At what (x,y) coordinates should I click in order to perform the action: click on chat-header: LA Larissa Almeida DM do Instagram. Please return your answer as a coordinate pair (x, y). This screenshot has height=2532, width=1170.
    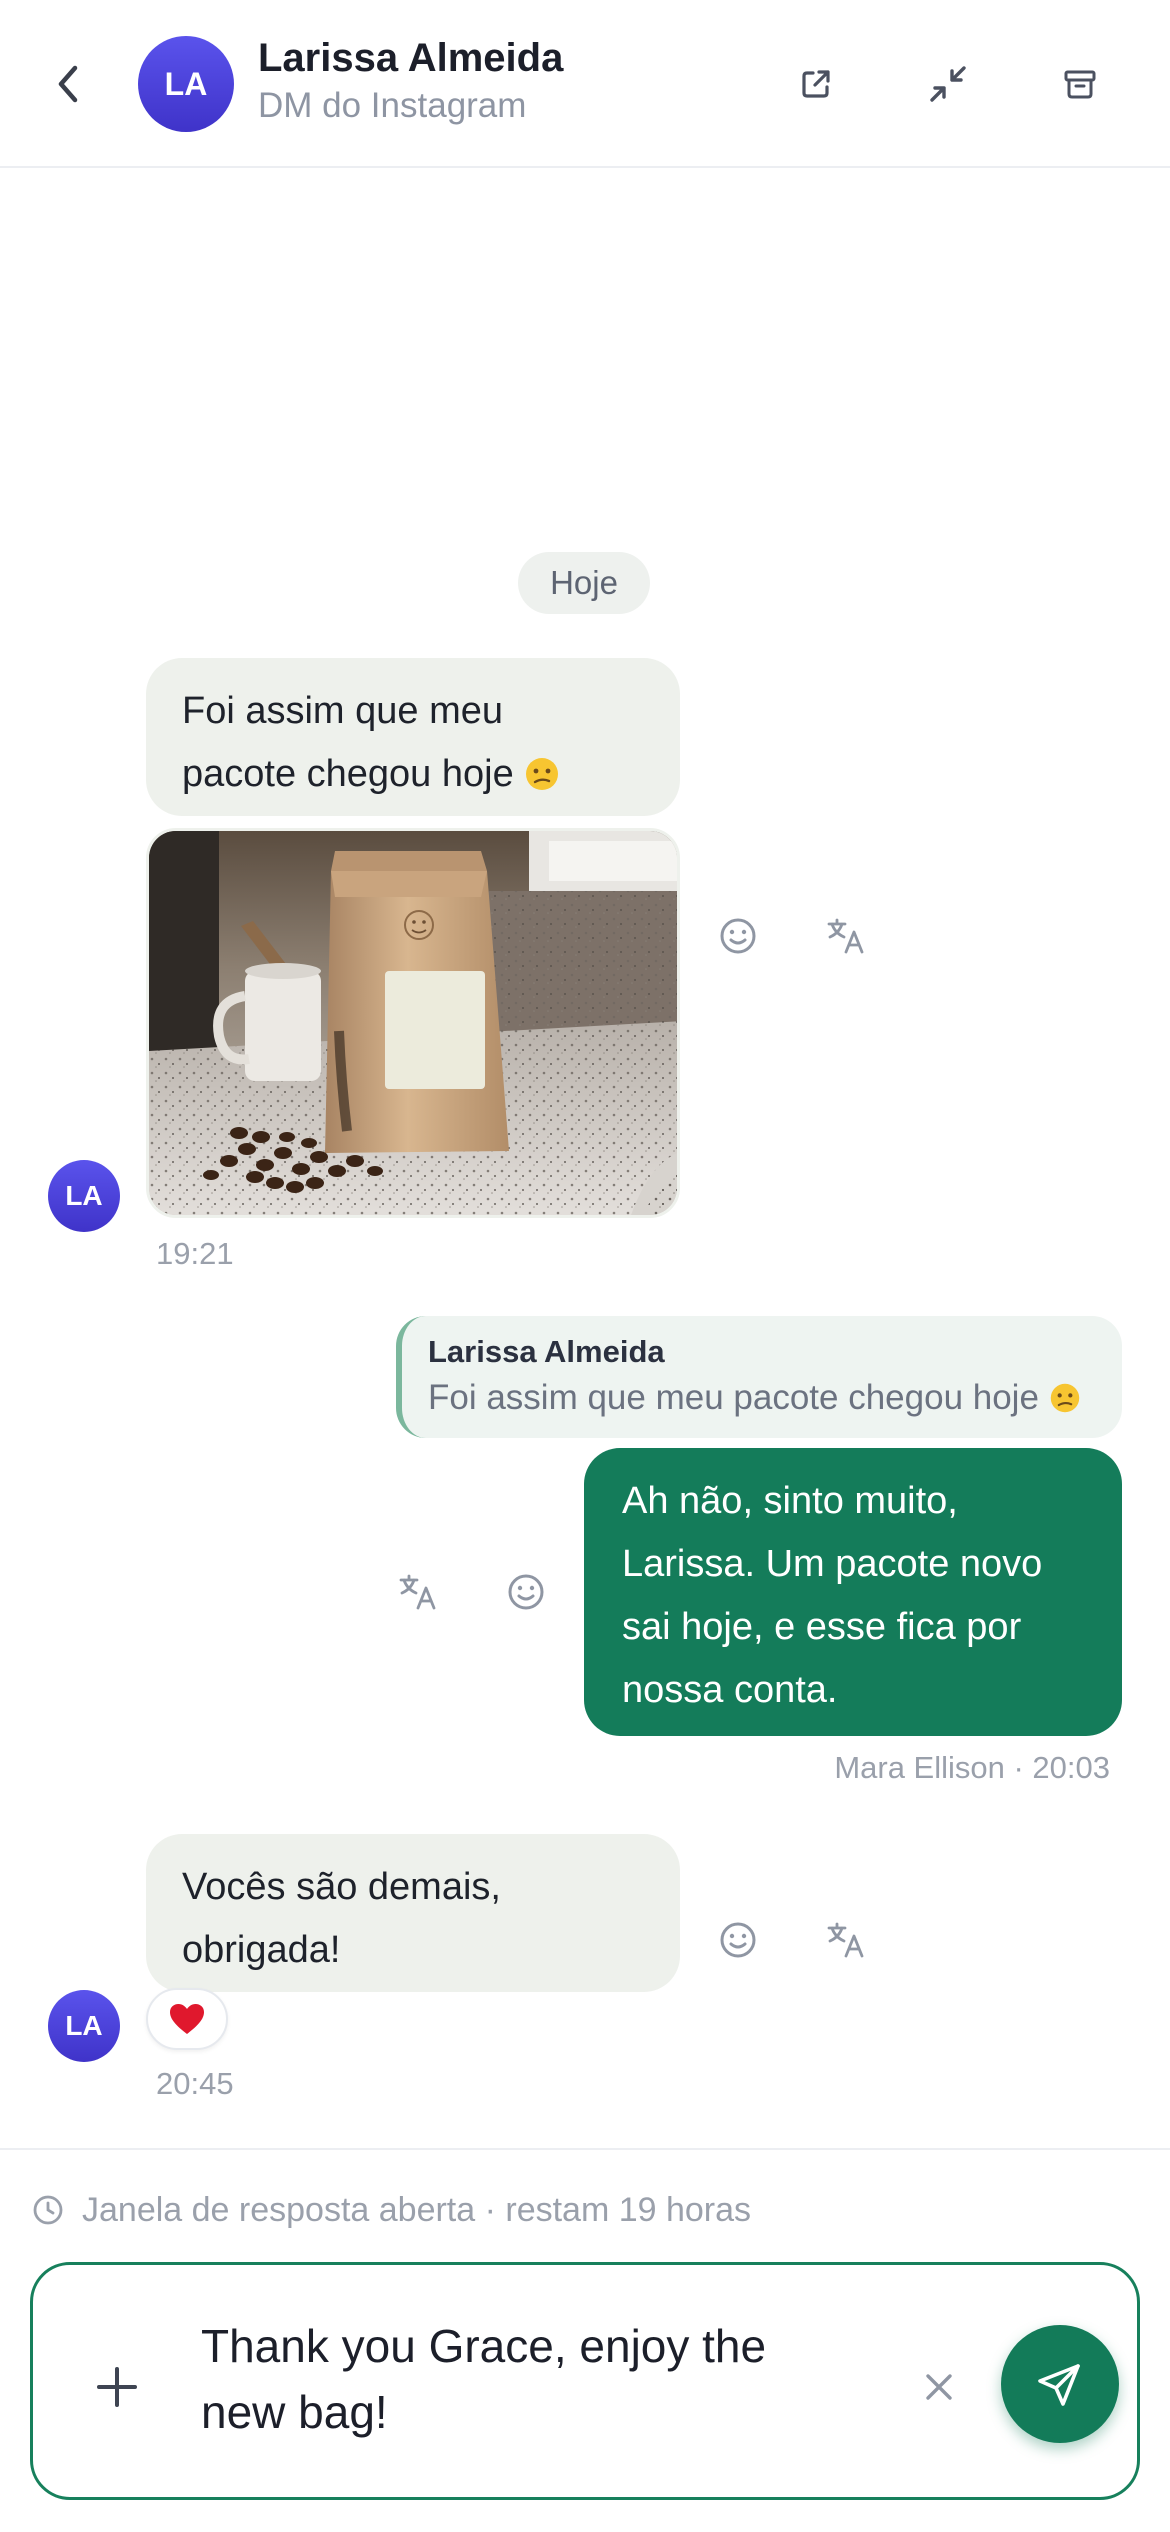
    Looking at the image, I should click on (585, 84).